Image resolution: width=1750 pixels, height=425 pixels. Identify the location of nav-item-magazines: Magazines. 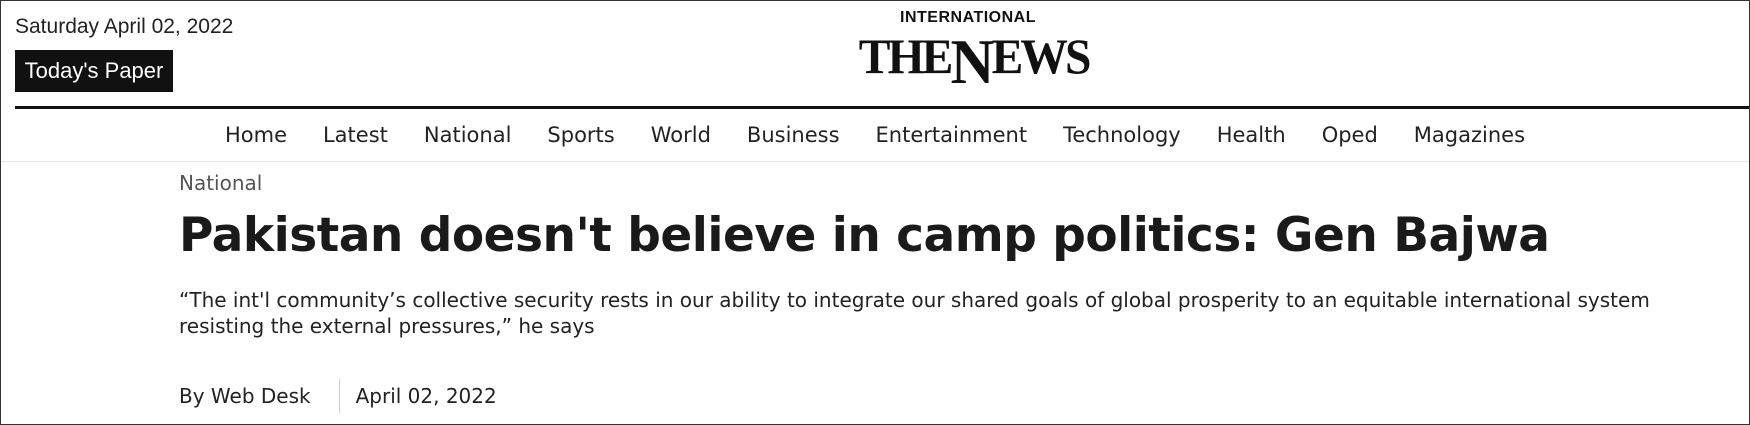
(1469, 135).